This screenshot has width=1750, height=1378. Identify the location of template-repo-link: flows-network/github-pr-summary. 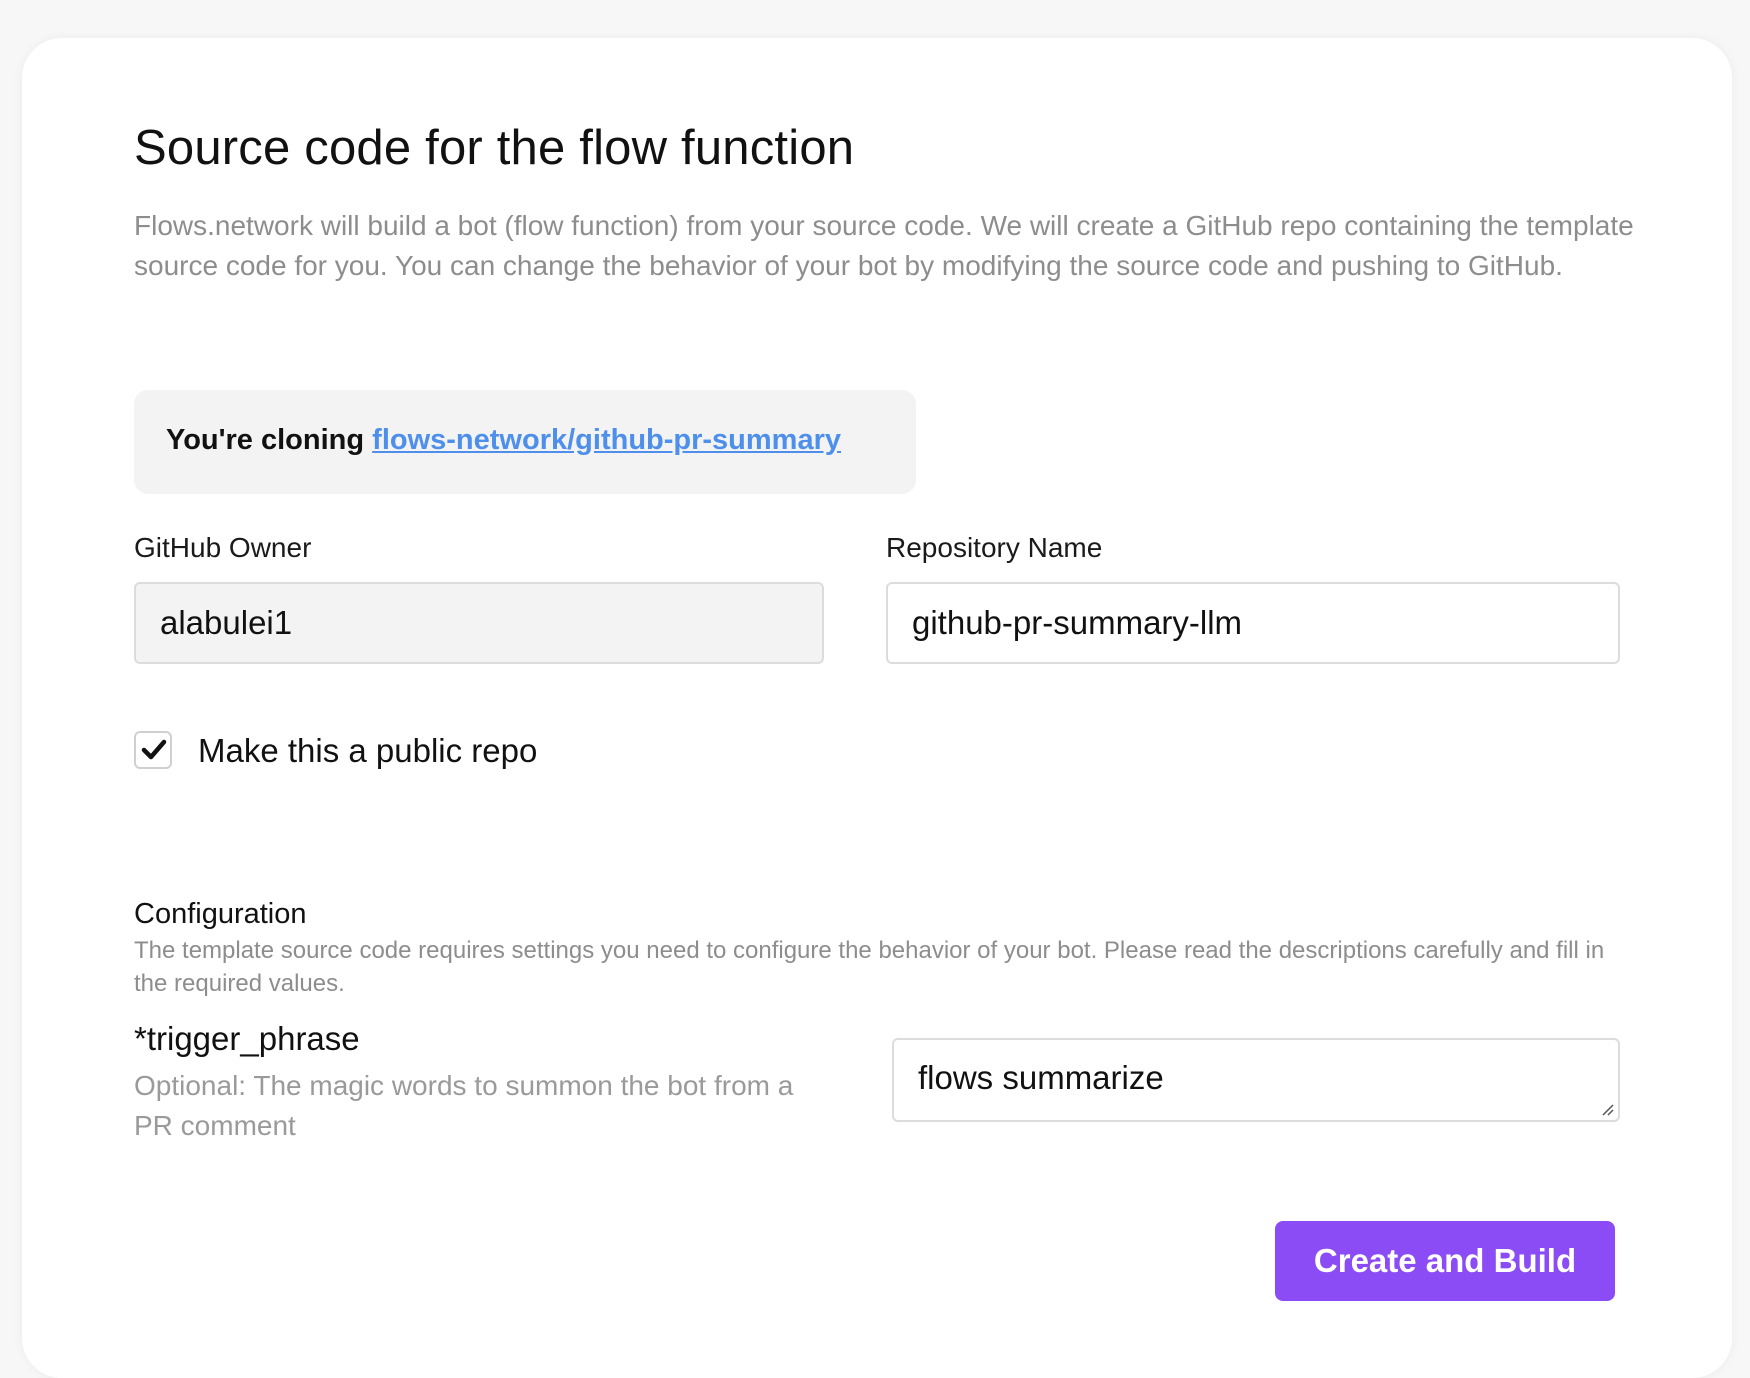
(606, 440).